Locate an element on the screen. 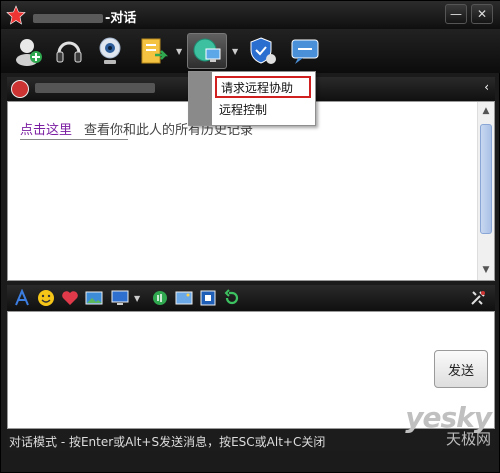 This screenshot has width=500, height=473. headset-icon is located at coordinates (69, 52).